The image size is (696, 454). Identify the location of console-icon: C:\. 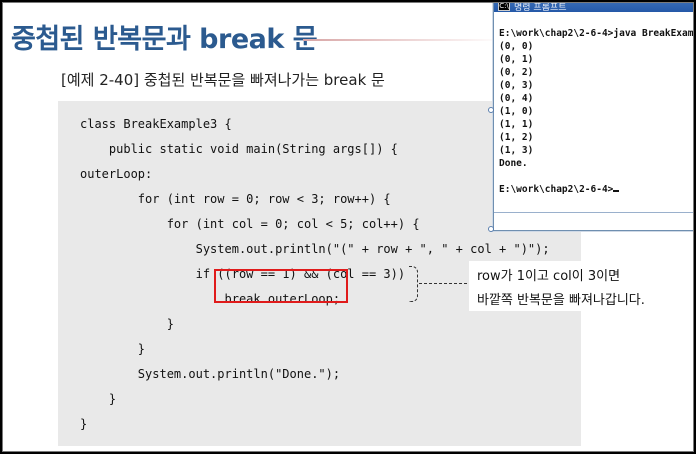
(504, 6).